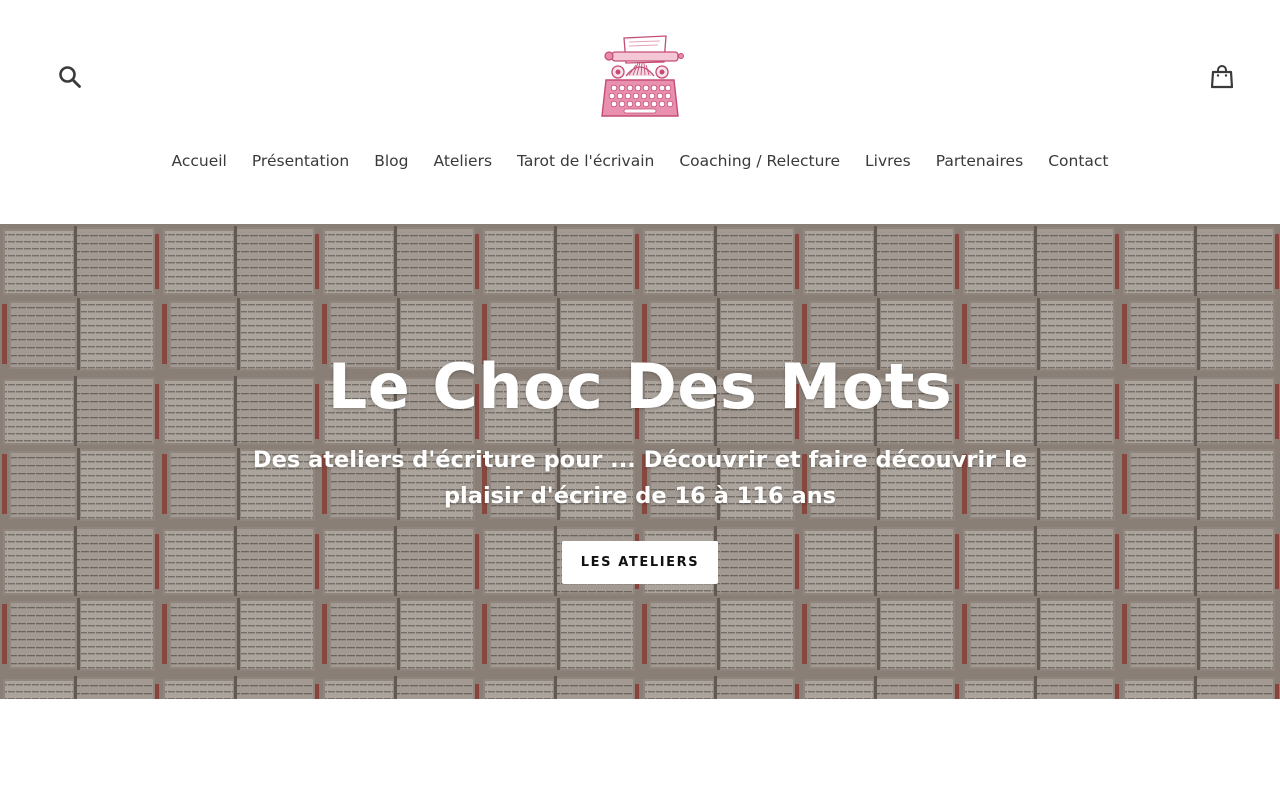  Describe the element at coordinates (586, 161) in the screenshot. I see `nav-item-tarot: Tarot de l'écrivain` at that location.